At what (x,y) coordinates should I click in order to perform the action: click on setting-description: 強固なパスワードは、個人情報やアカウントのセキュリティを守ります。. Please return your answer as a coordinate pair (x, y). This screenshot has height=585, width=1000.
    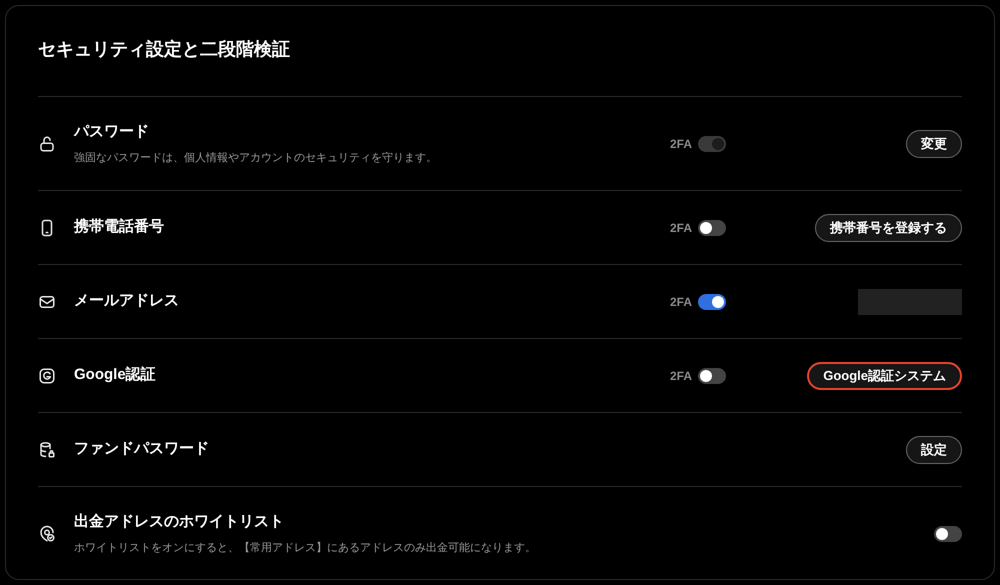
    Looking at the image, I should click on (256, 158).